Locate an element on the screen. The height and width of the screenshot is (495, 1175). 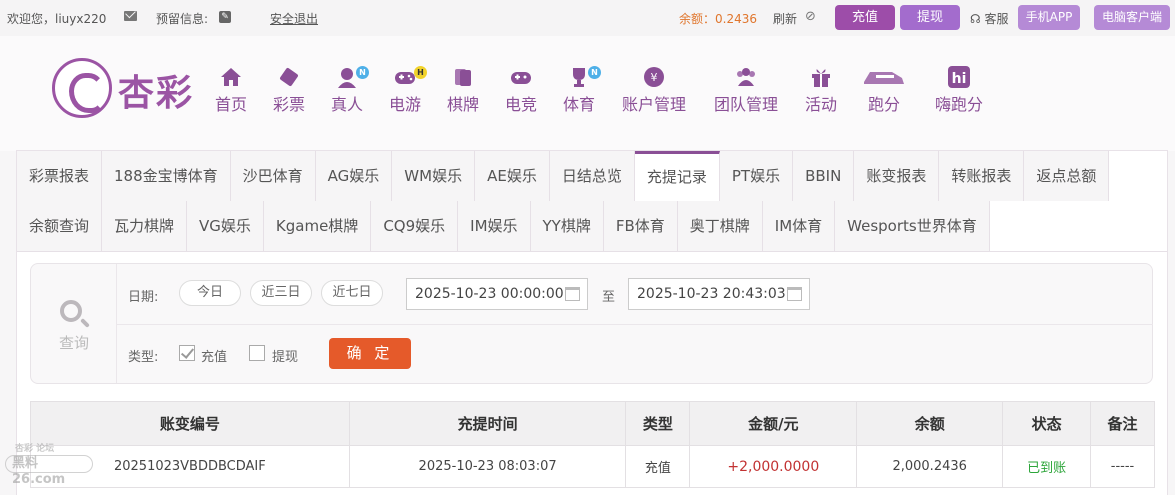
nav-egame: H 电游 is located at coordinates (407, 91).